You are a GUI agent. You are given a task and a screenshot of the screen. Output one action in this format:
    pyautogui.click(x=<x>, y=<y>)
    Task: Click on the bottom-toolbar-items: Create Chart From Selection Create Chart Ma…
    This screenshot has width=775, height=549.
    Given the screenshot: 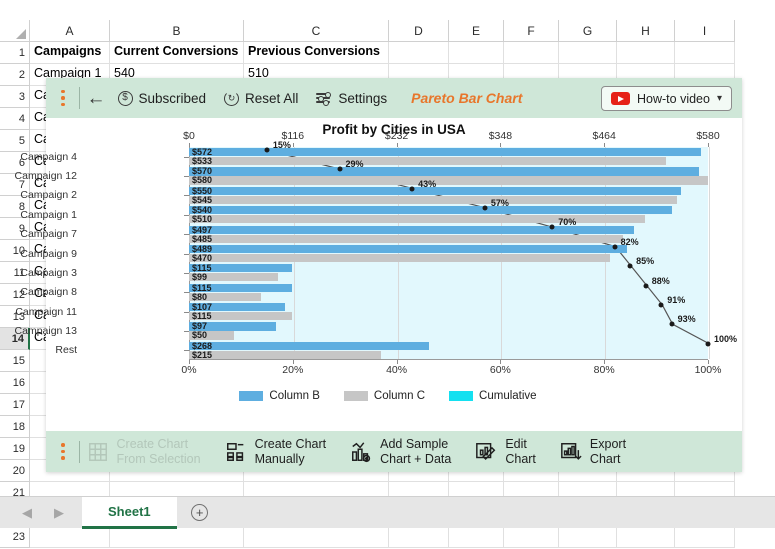 What is the action you would take?
    pyautogui.click(x=369, y=452)
    